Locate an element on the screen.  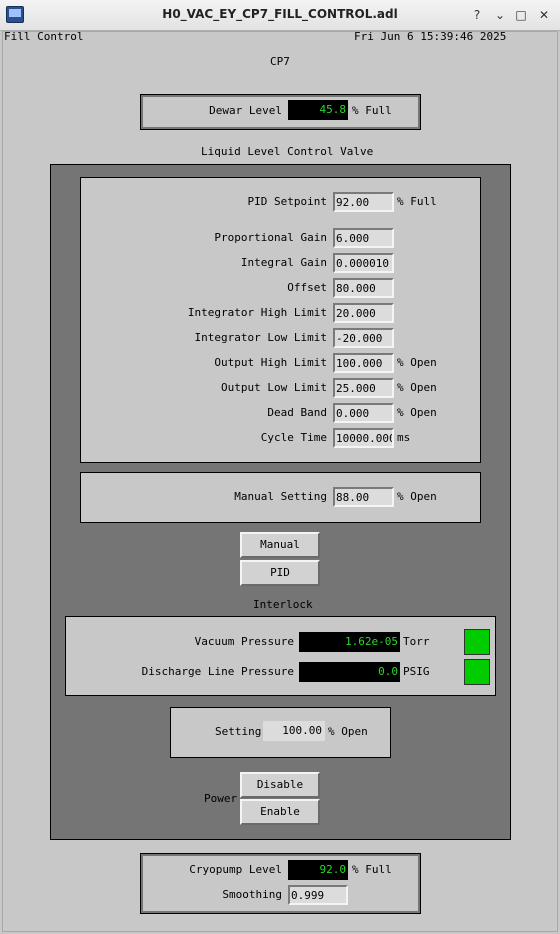
power-label: Power is located at coordinates (221, 798).